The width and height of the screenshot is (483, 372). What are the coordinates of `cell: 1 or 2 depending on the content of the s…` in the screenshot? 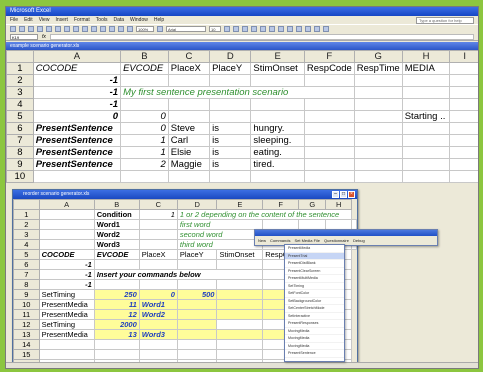 It's located at (264, 214).